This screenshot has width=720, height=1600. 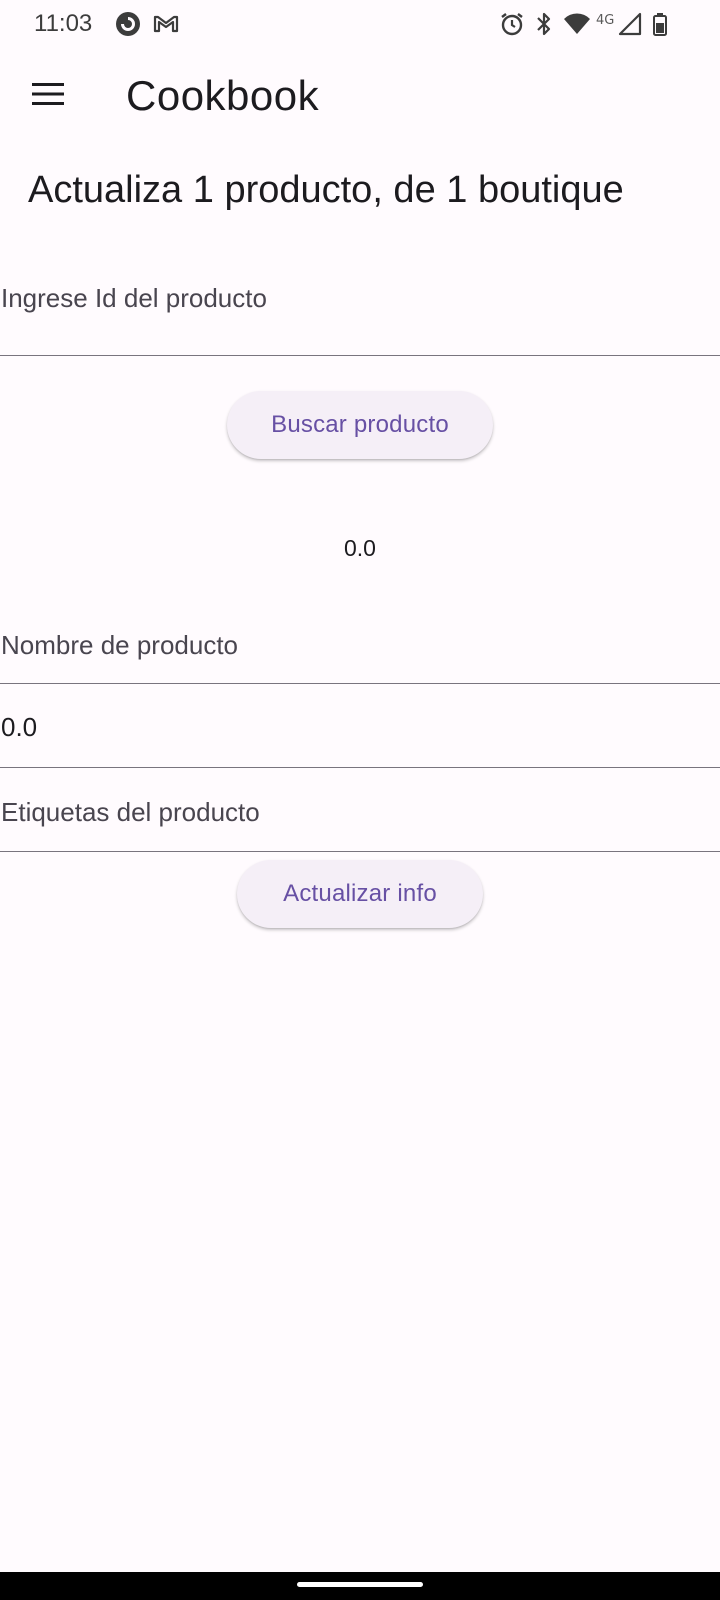 I want to click on home-gesture-handle, so click(x=360, y=1584).